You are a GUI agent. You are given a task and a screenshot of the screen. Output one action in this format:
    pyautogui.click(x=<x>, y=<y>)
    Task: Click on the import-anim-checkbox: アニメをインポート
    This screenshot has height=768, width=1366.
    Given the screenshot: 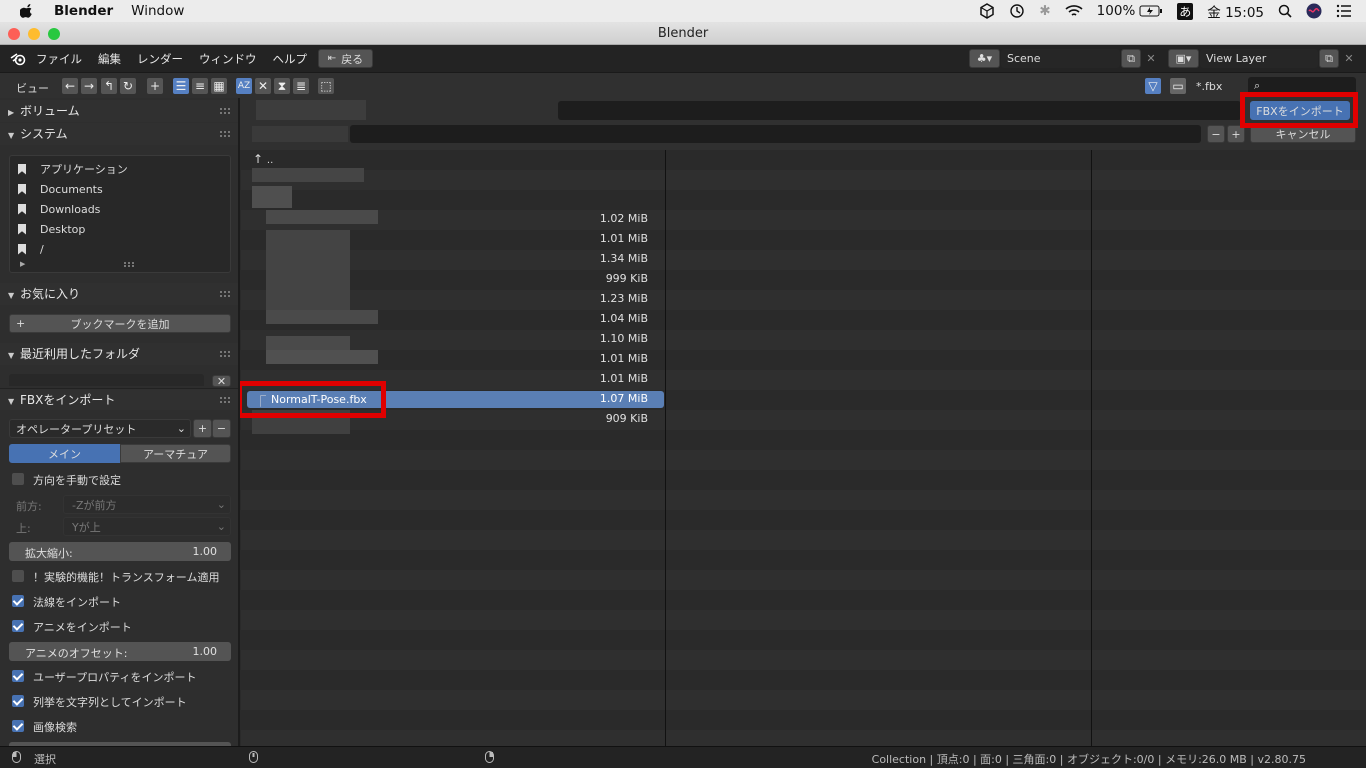 What is the action you would take?
    pyautogui.click(x=120, y=626)
    